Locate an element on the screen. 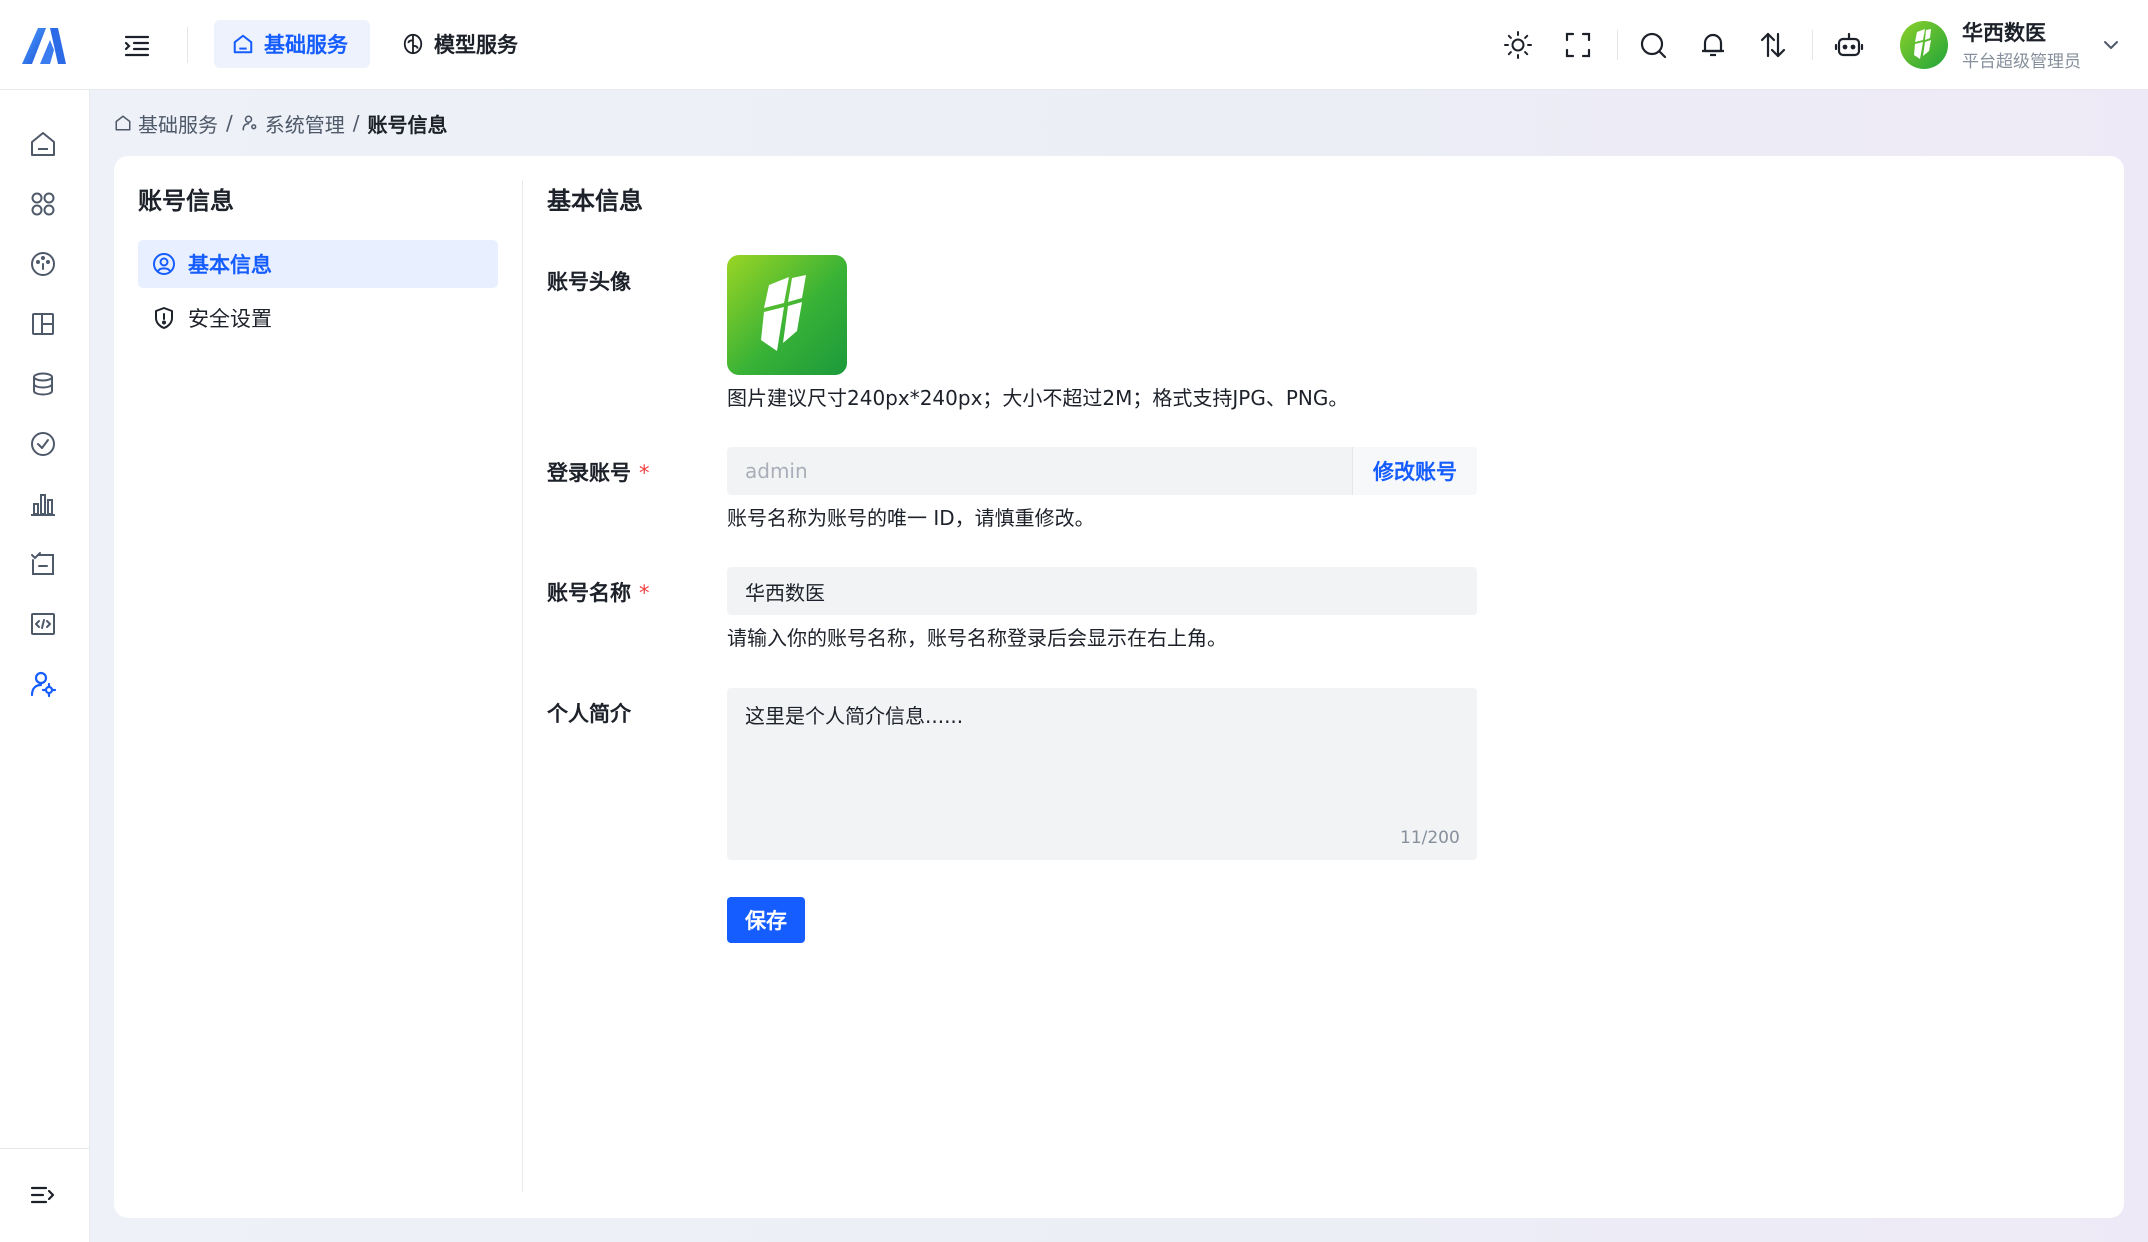 The width and height of the screenshot is (2148, 1242). sidebar is located at coordinates (45, 666).